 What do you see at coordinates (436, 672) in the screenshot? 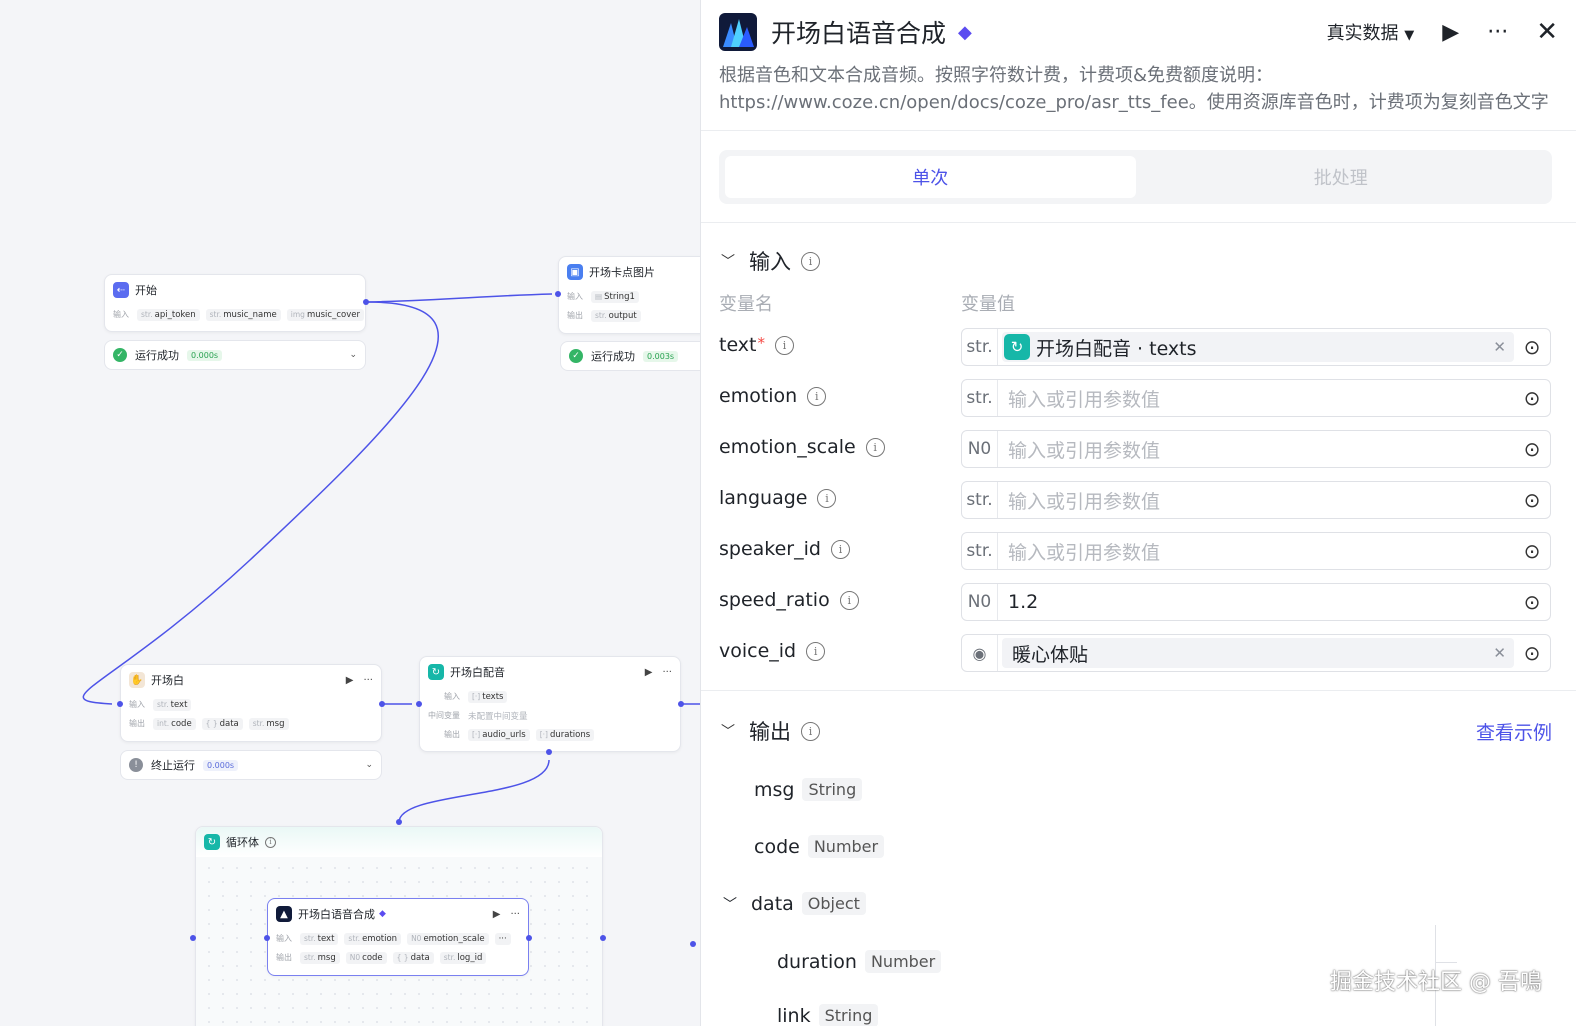
I see `loop-icon: ↻` at bounding box center [436, 672].